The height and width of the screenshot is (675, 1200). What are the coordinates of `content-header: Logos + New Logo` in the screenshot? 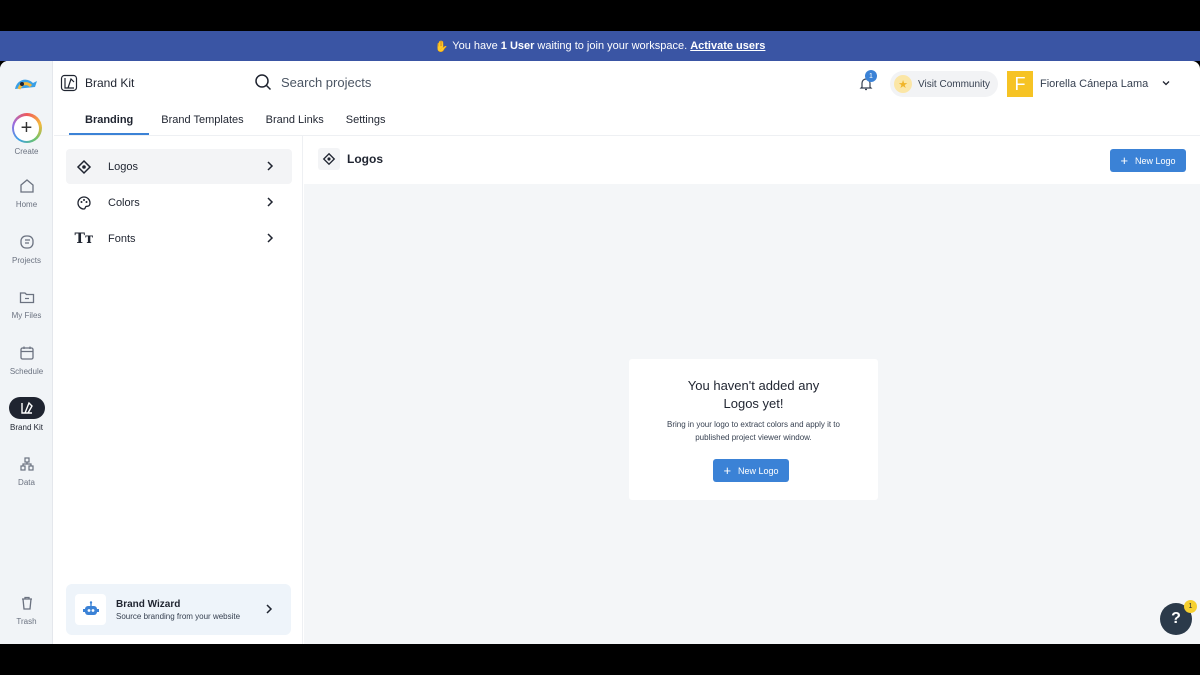 It's located at (752, 160).